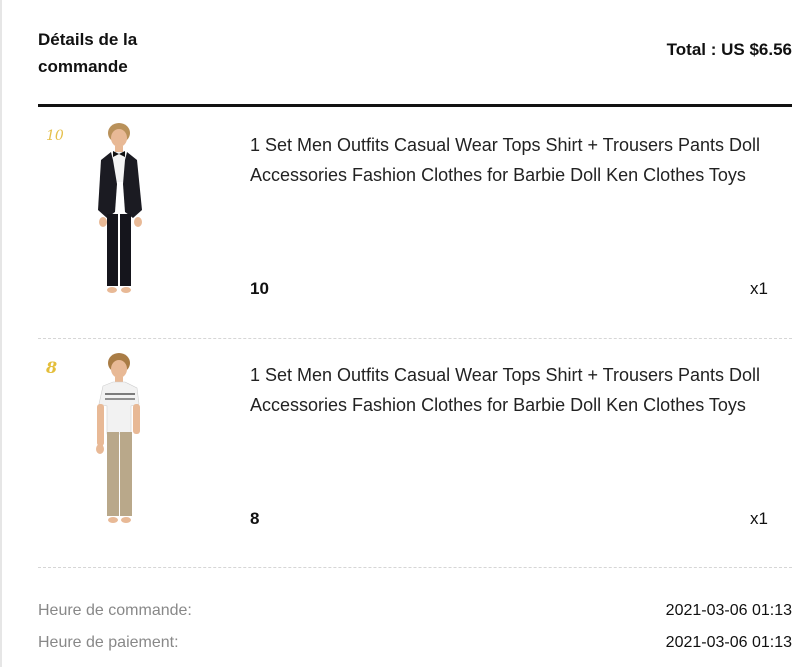 This screenshot has height=667, width=800. What do you see at coordinates (88, 53) in the screenshot?
I see `order-details-title: Détails de la commande` at bounding box center [88, 53].